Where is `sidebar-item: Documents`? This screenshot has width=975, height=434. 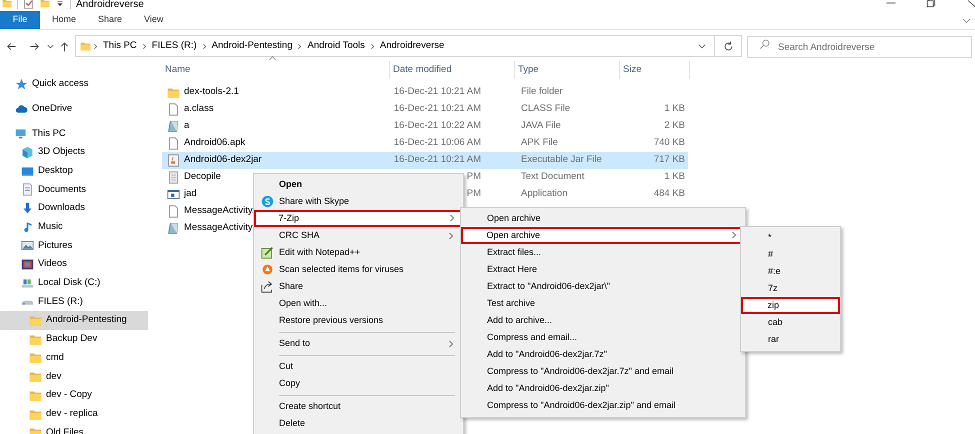 sidebar-item: Documents is located at coordinates (74, 190).